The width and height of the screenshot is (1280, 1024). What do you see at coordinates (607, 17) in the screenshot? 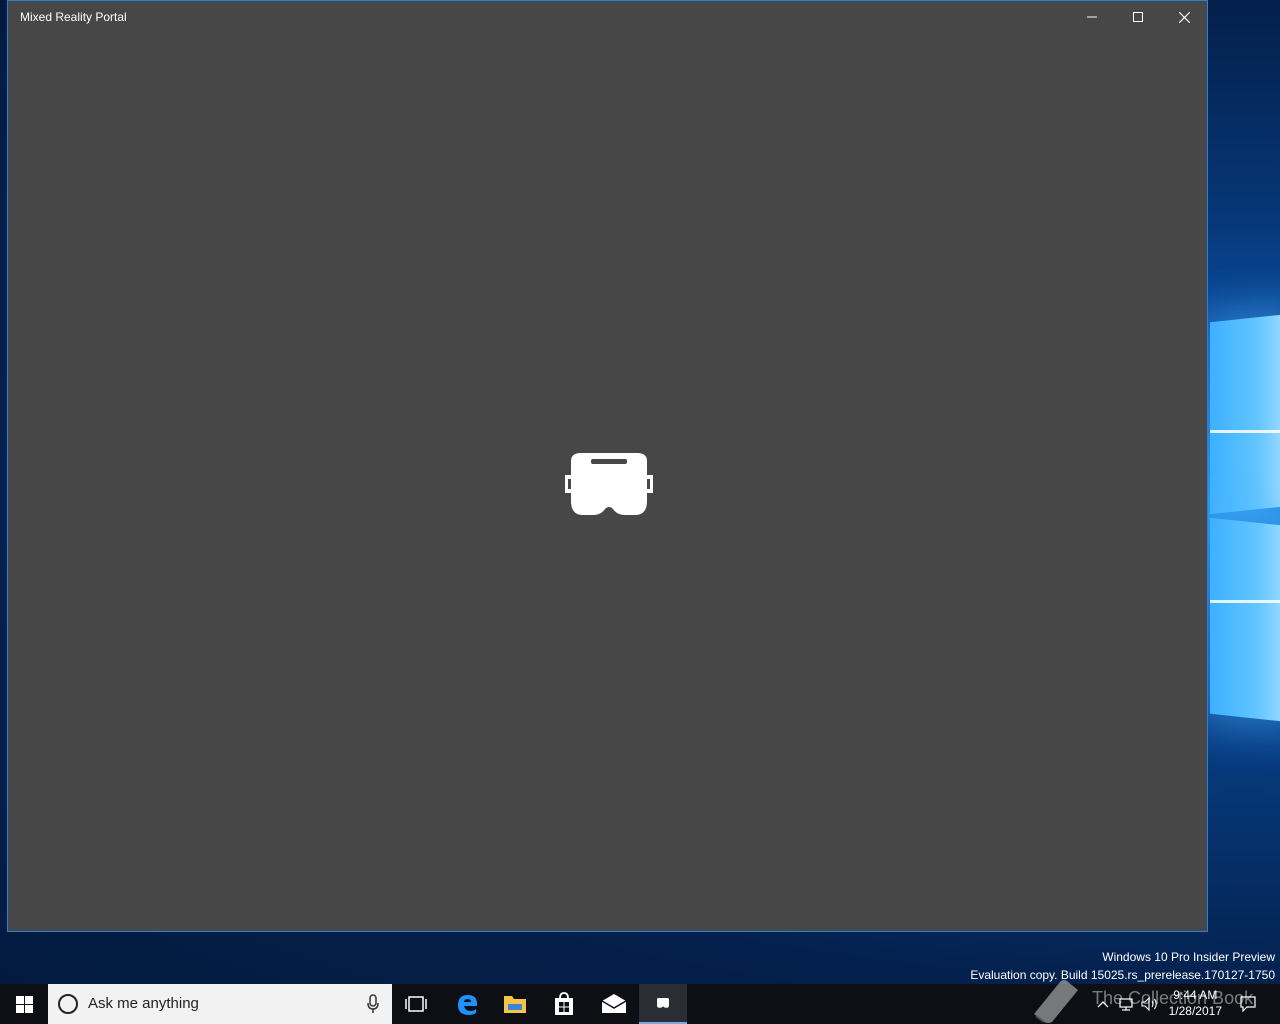
I see `title-bar: Mixed Reality Portal` at bounding box center [607, 17].